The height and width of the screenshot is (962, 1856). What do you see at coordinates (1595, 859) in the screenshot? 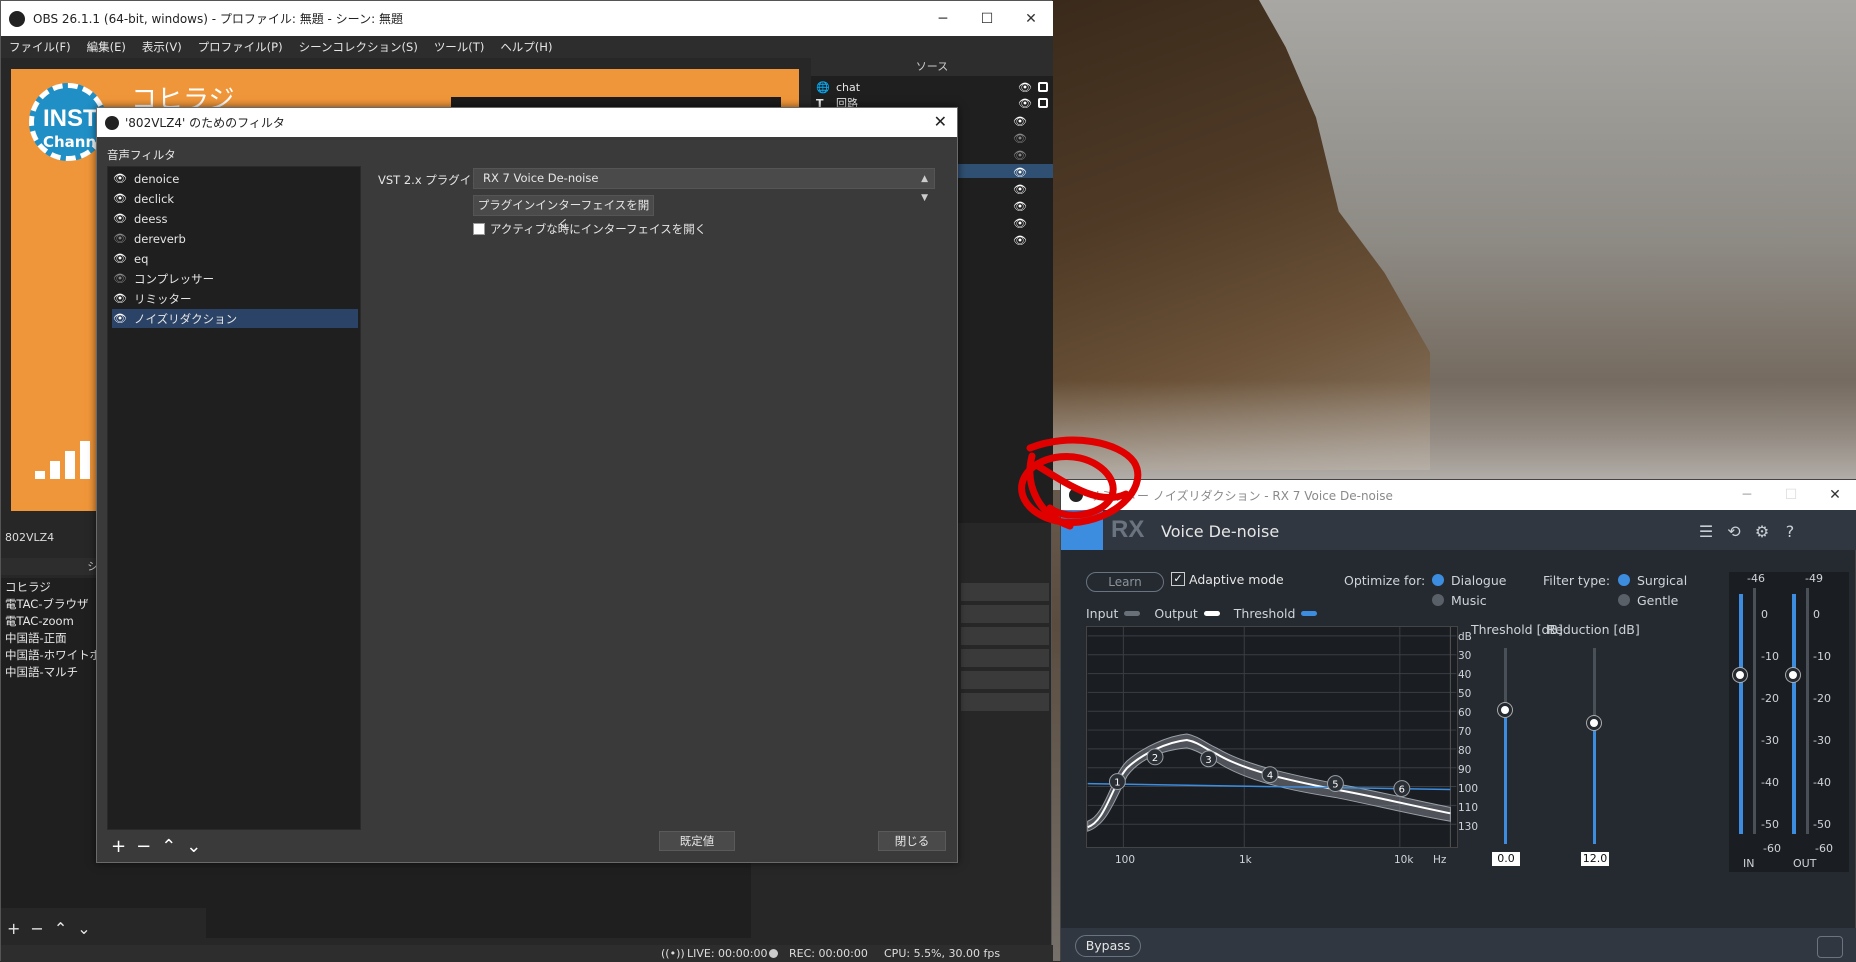
I see `reduction-value: 12.0` at bounding box center [1595, 859].